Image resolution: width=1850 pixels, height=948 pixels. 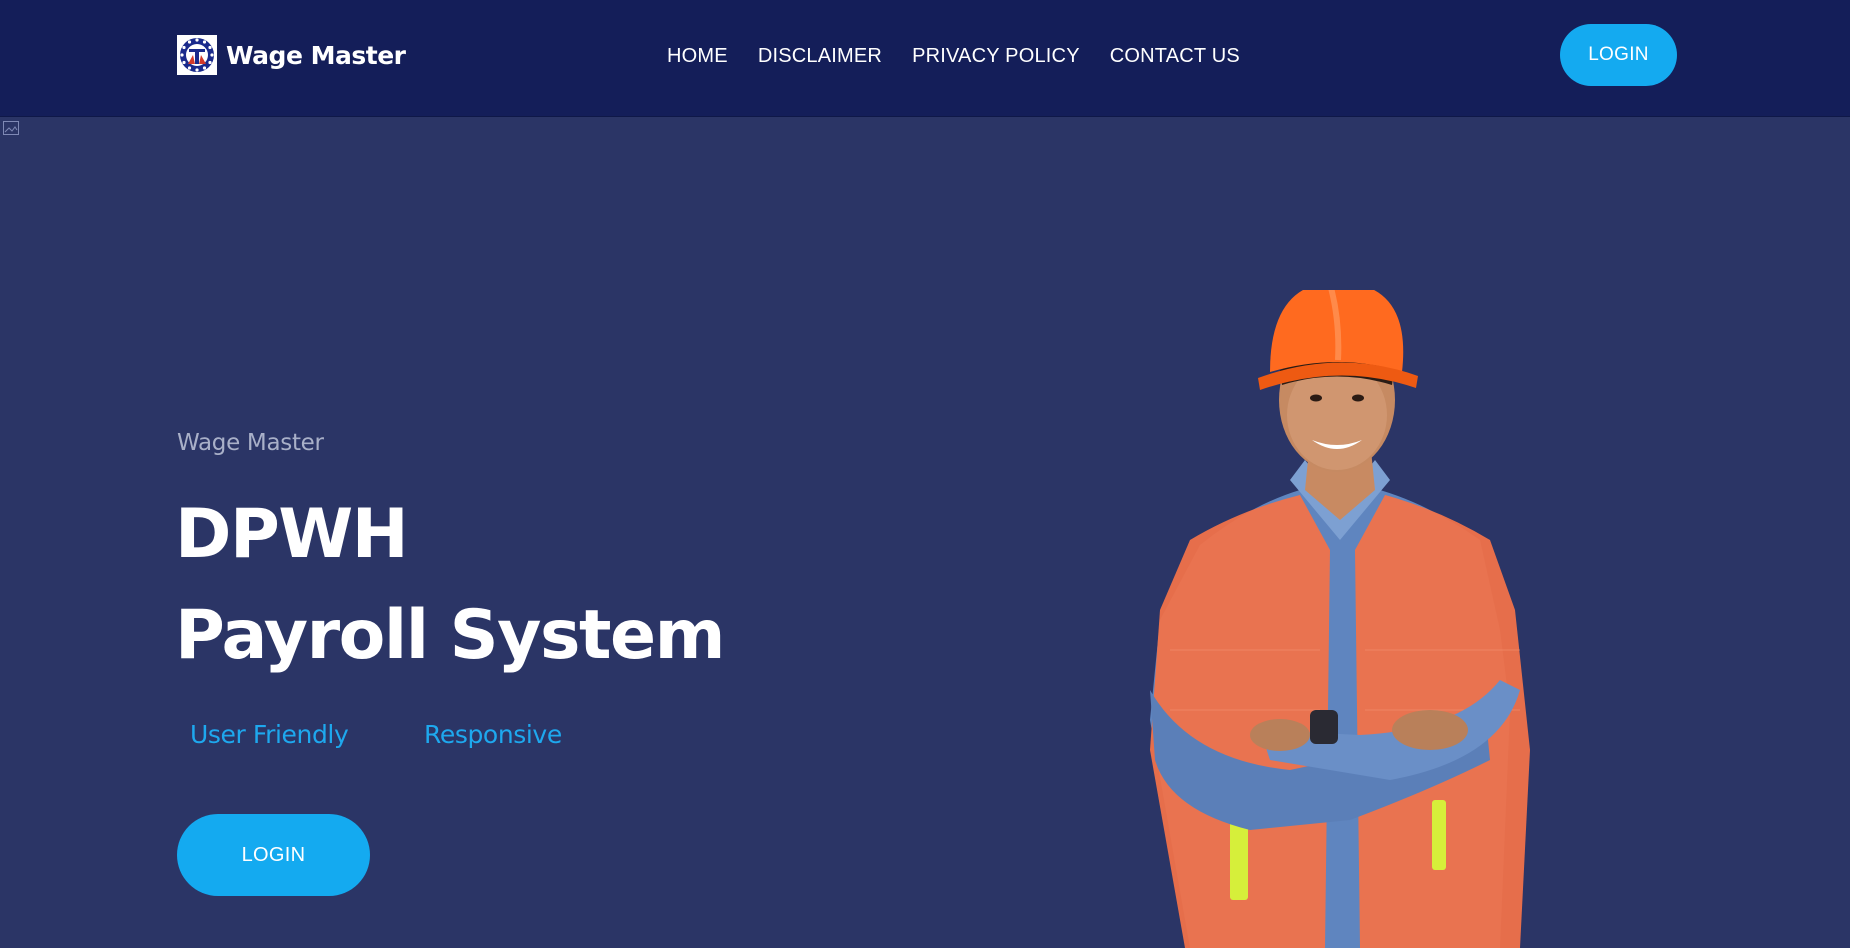 I want to click on header-login-button: LOGIN, so click(x=1618, y=55).